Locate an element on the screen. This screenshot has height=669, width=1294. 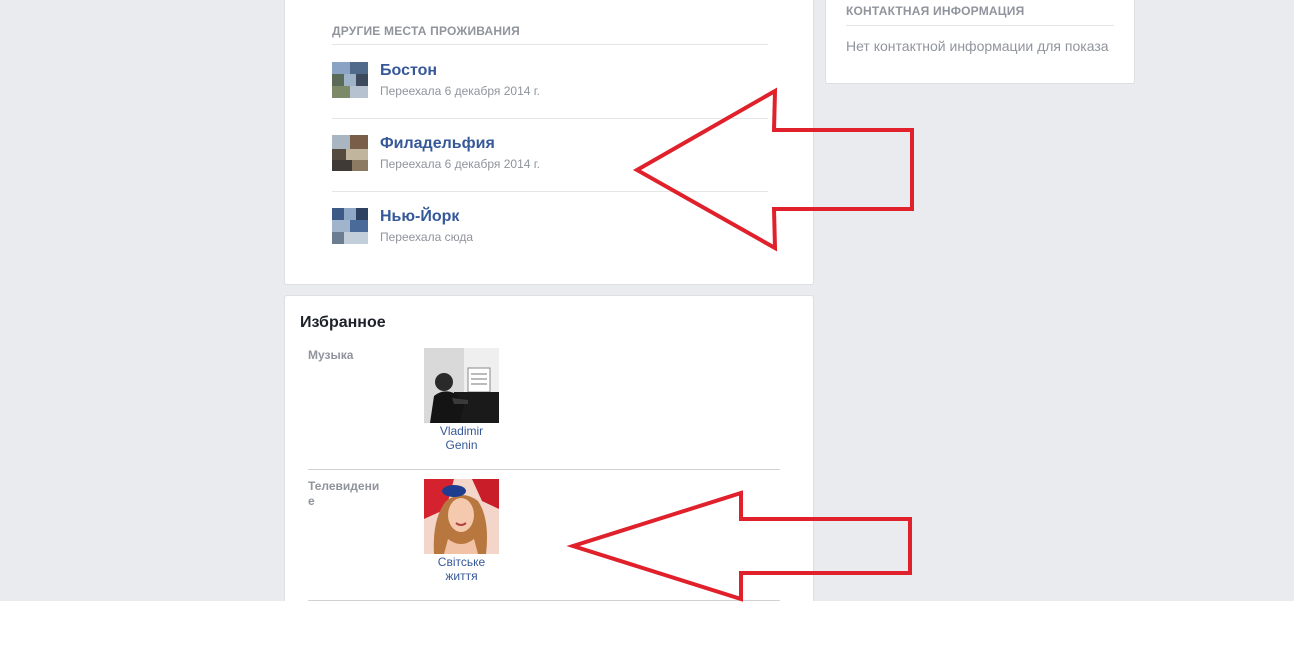
favorites-category-label: Музыка is located at coordinates (331, 355).